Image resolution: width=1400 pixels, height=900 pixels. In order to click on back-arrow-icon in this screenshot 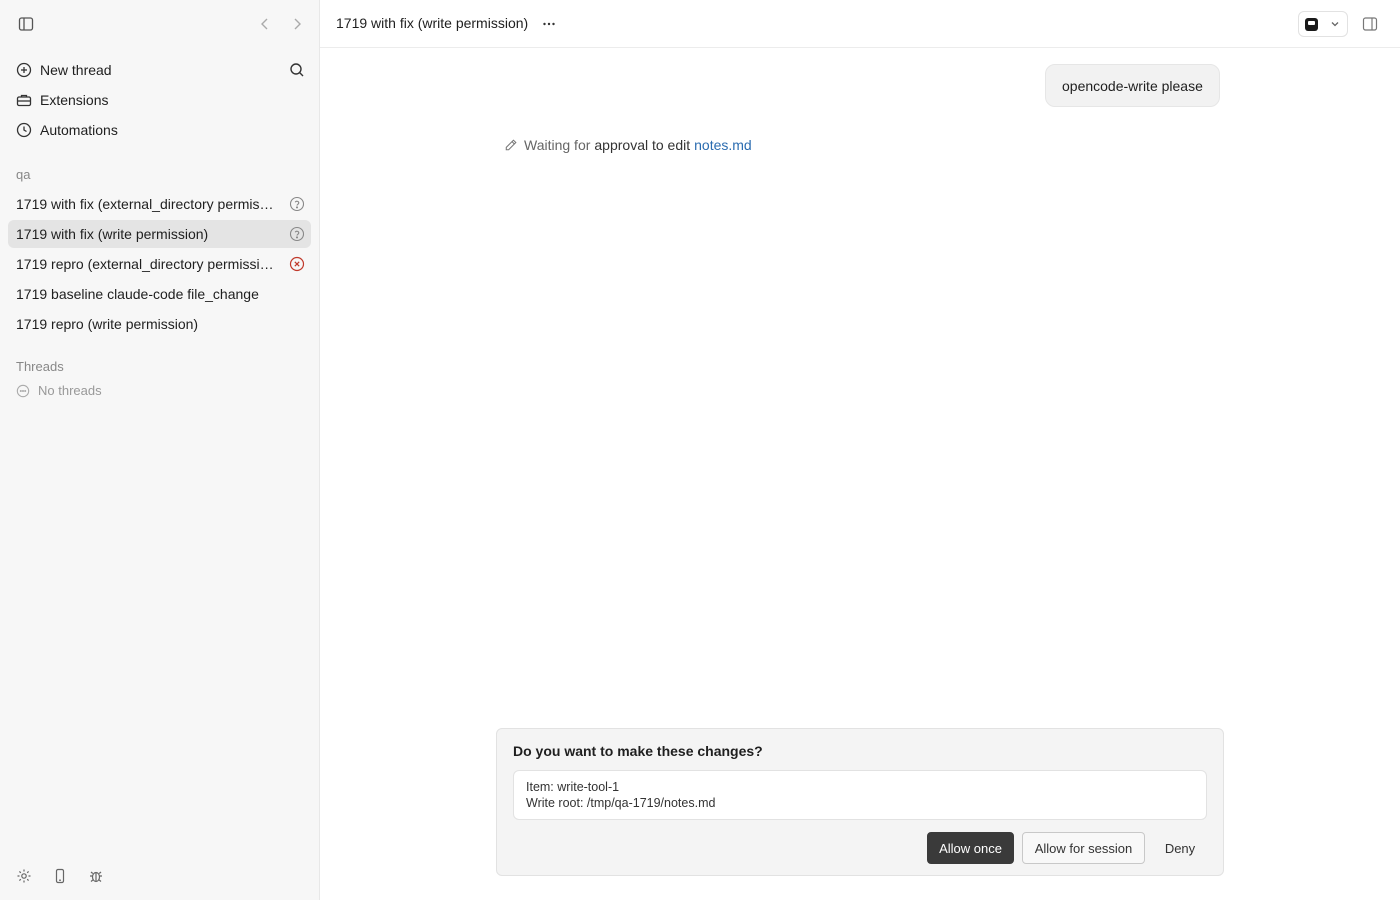, I will do `click(265, 24)`.